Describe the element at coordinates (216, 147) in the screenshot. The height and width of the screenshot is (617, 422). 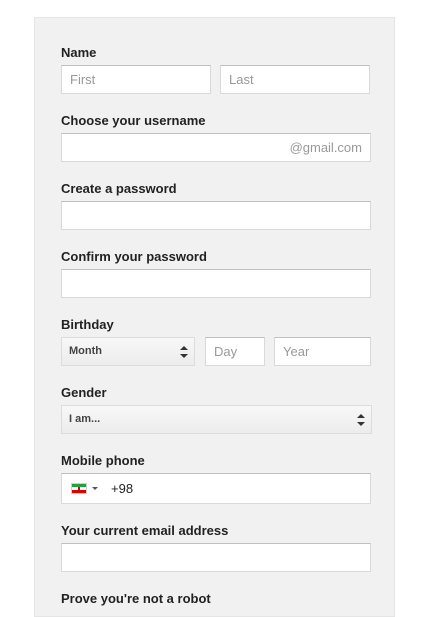
I see `username-input: @gmail.com` at that location.